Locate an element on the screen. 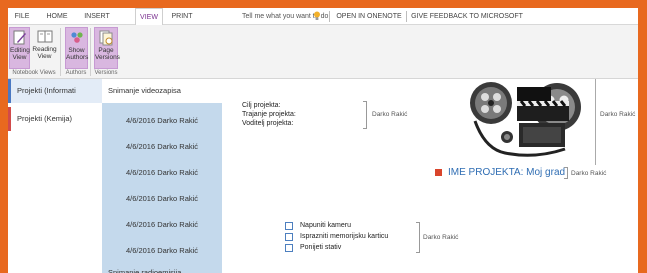 This screenshot has height=273, width=647. editing-view-label: Editing View is located at coordinates (20, 54).